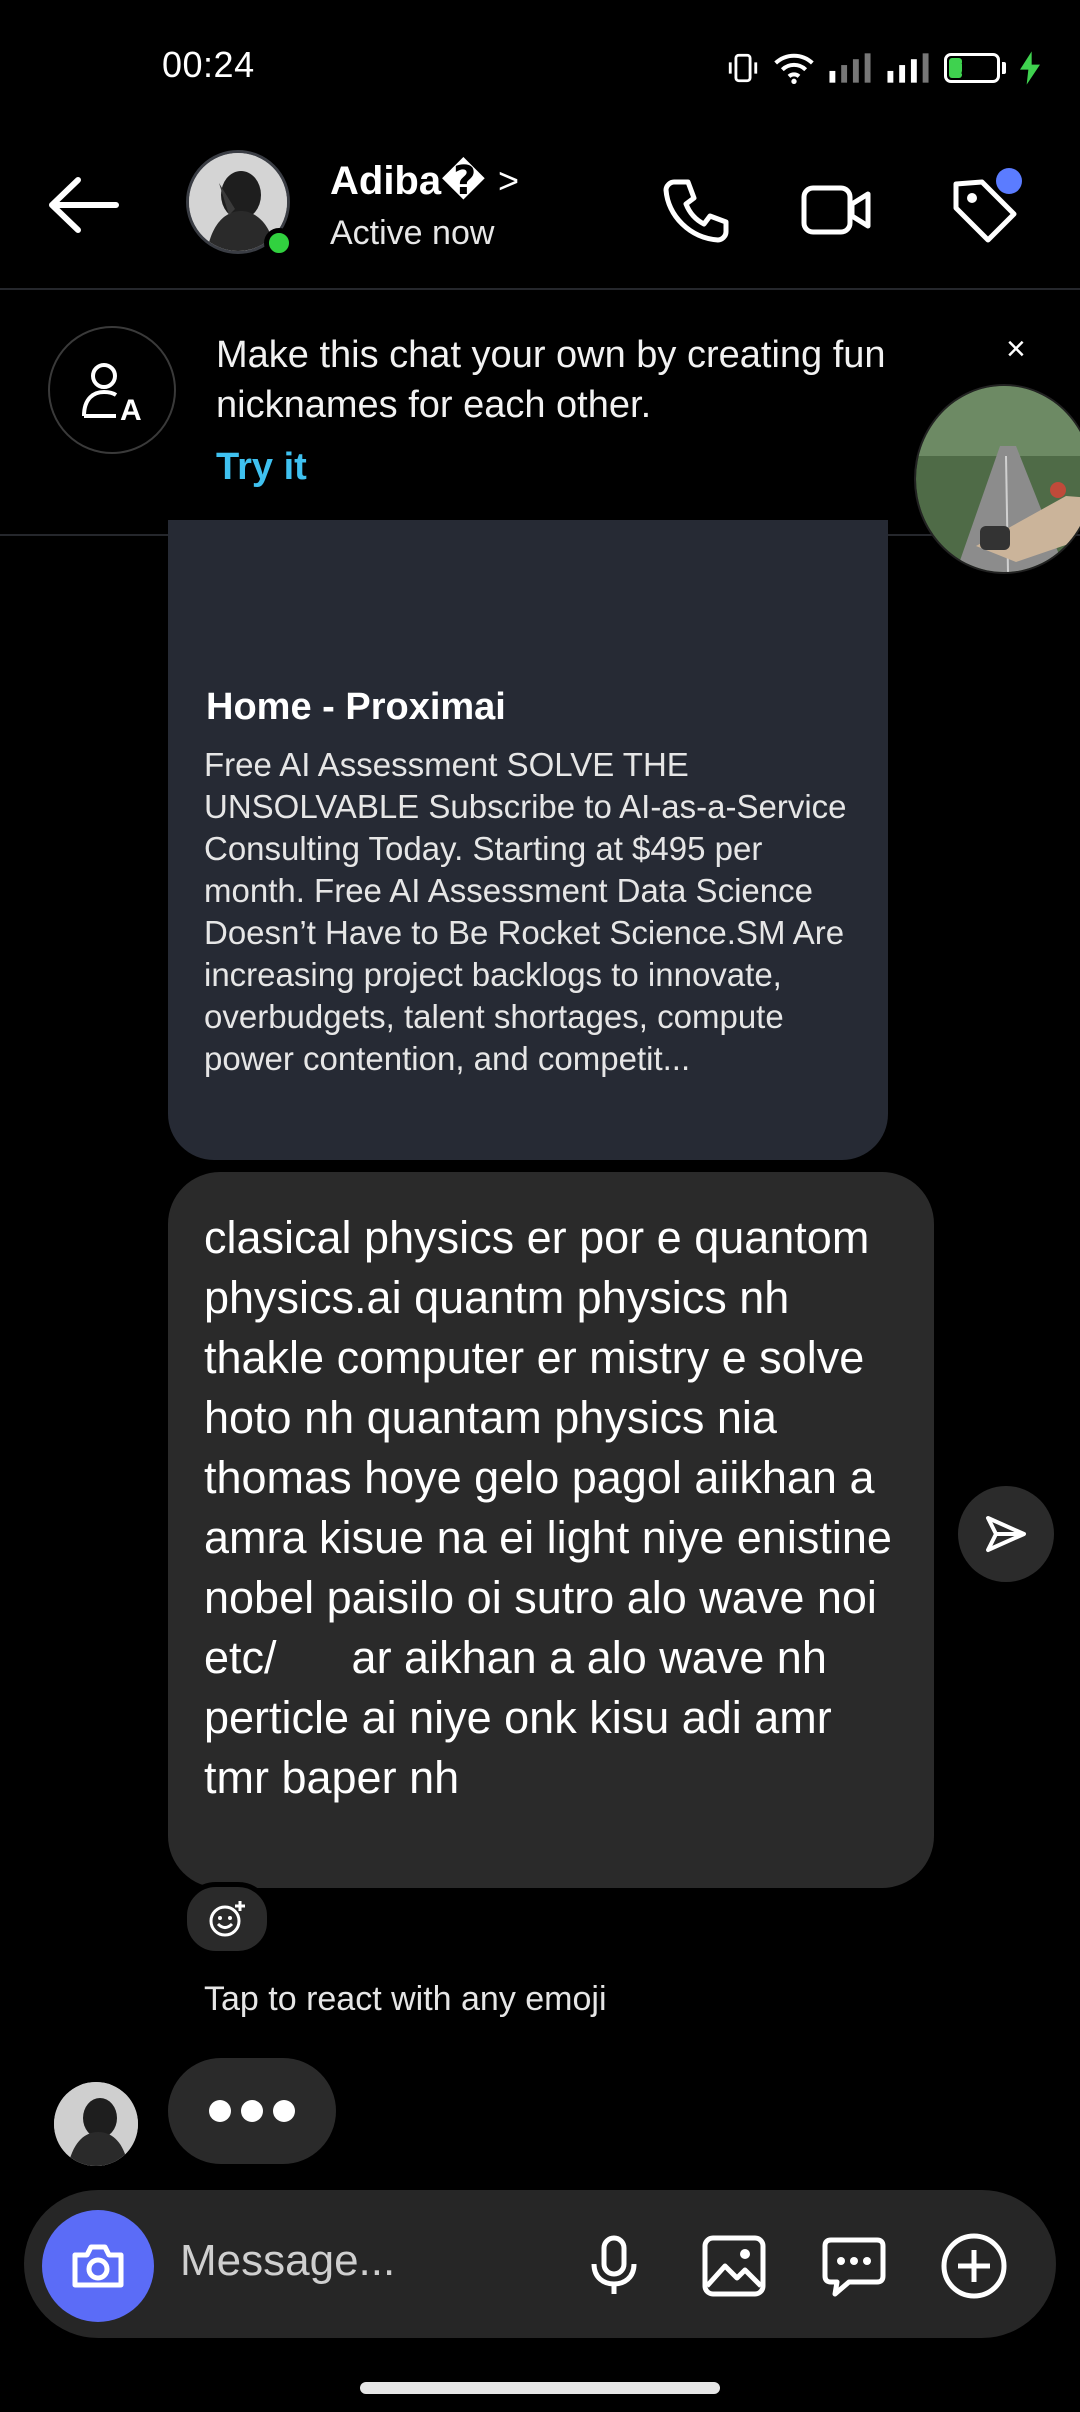  I want to click on share-button, so click(1006, 1534).